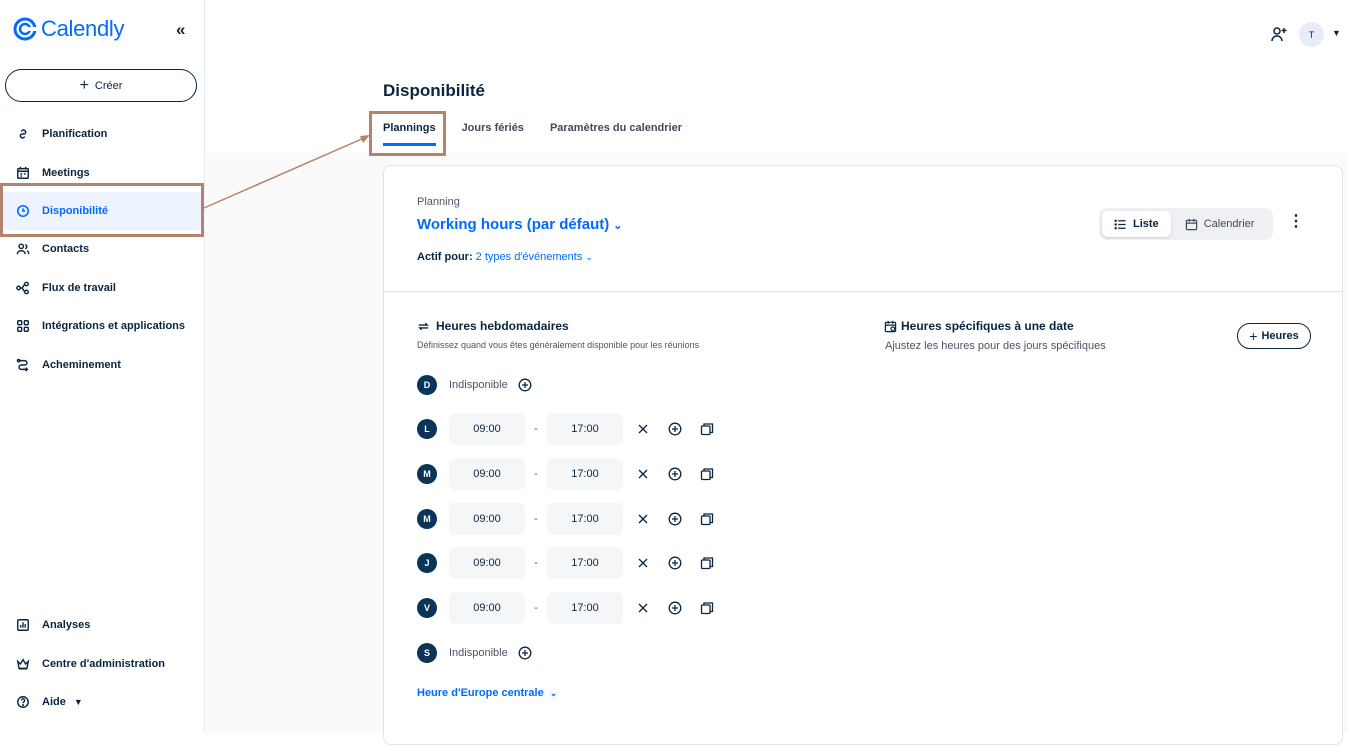 The image size is (1348, 747). What do you see at coordinates (102, 288) in the screenshot?
I see `sidebar-item-flux-de-travail: Flux de travail` at bounding box center [102, 288].